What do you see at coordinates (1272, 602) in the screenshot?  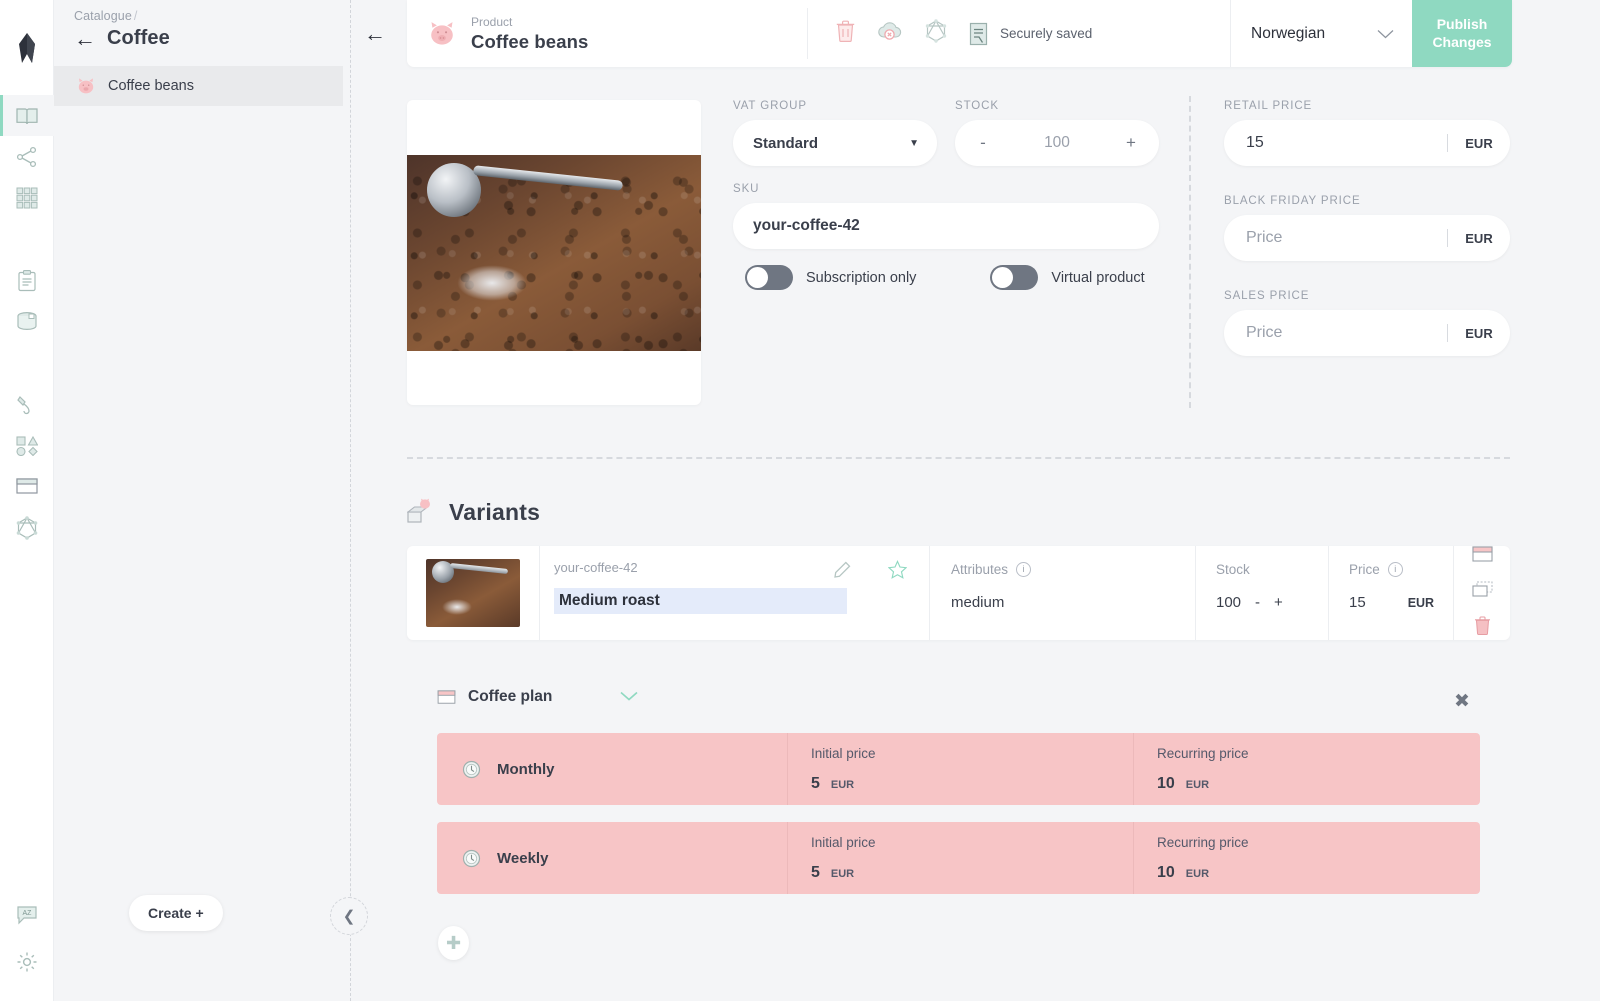 I see `variant-stock-stepper: 100 - +` at bounding box center [1272, 602].